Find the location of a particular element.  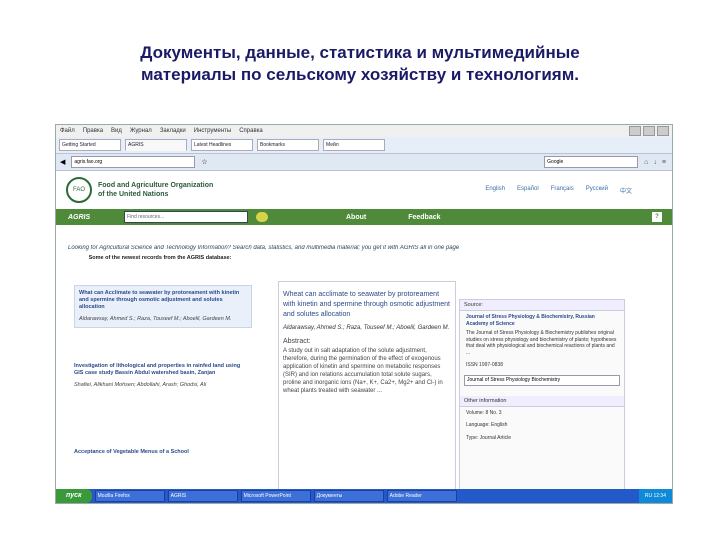

nav-about: About is located at coordinates (356, 217).